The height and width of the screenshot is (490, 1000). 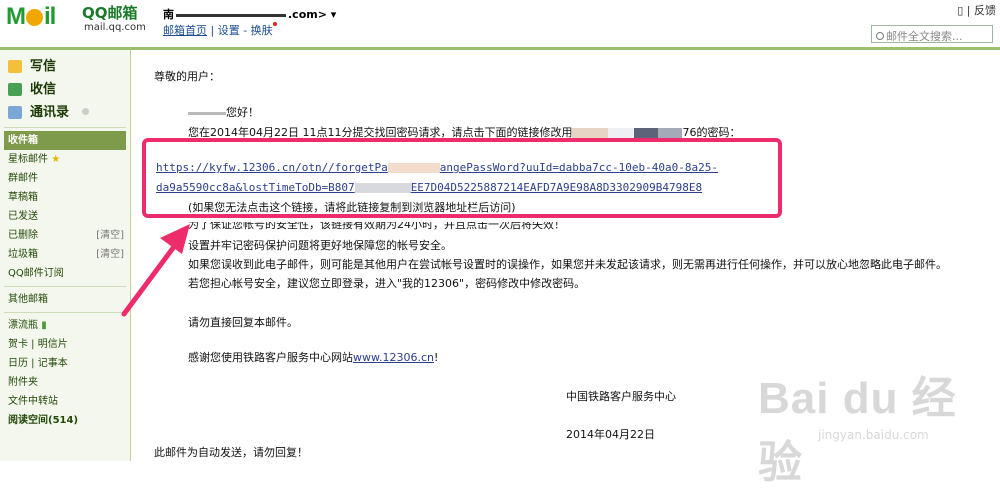 What do you see at coordinates (65, 325) in the screenshot?
I see `sidebar-item-drift-bottle: 漂流瓶 ▮` at bounding box center [65, 325].